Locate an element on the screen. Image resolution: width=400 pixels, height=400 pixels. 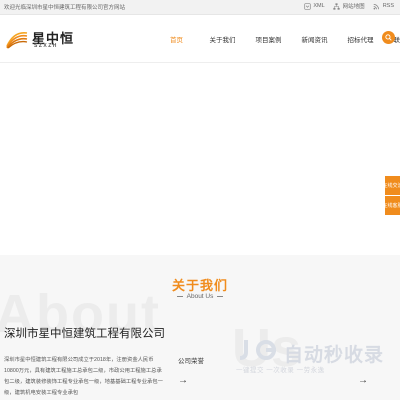
site-header: 星中恒 SZXZH 首页 关于我们 项目案例 新闻资讯 招标代理 联系我们 is located at coordinates (200, 39).